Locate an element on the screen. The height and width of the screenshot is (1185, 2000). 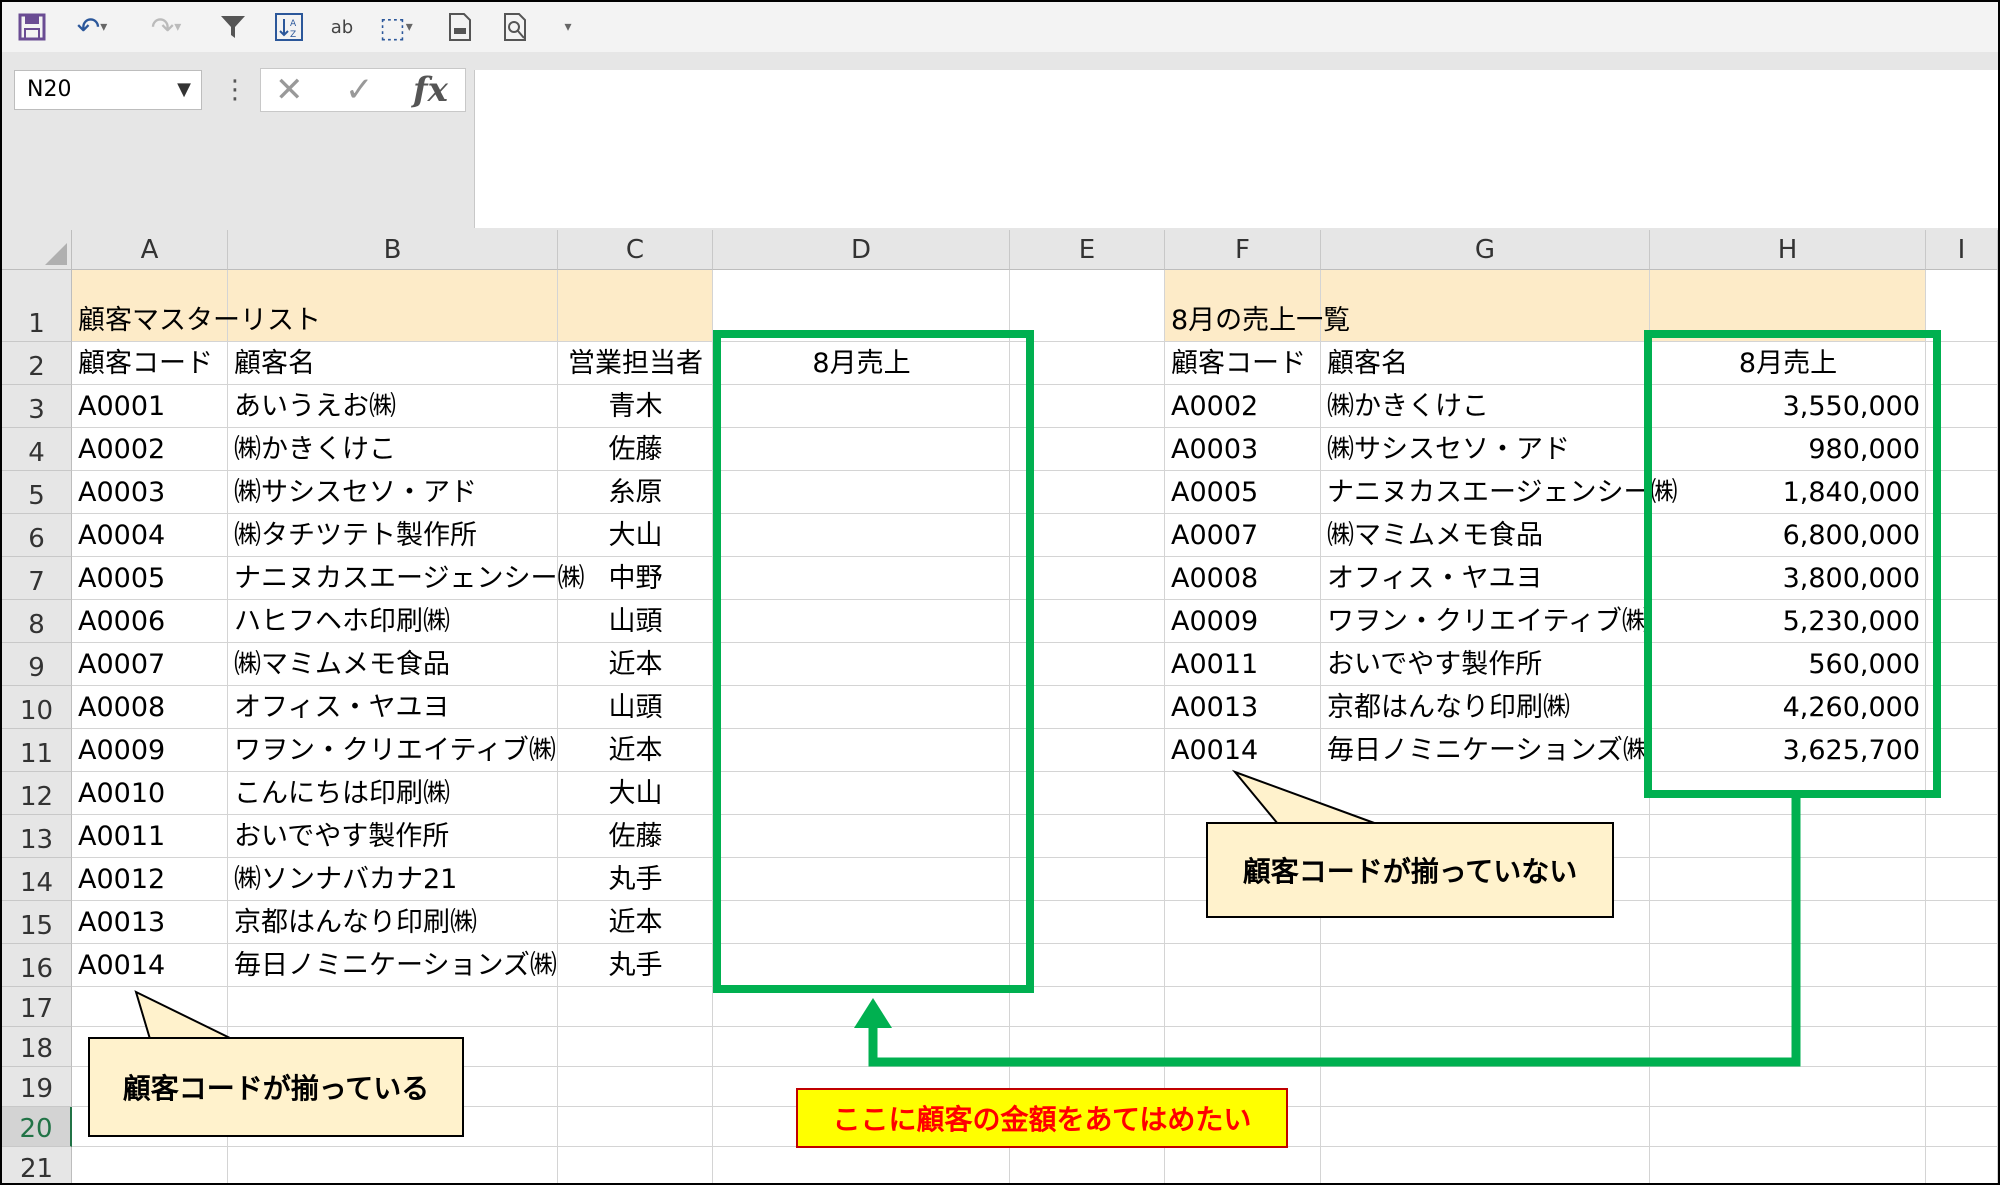
source-column-highlight is located at coordinates (1792, 564).